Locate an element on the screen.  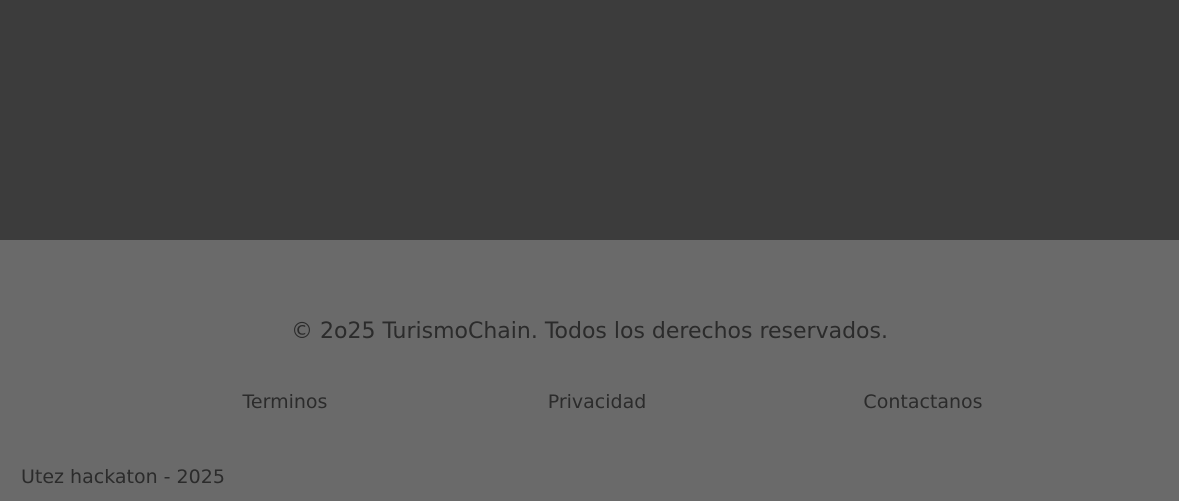
footer-link-terminos: Terminos is located at coordinates (285, 402).